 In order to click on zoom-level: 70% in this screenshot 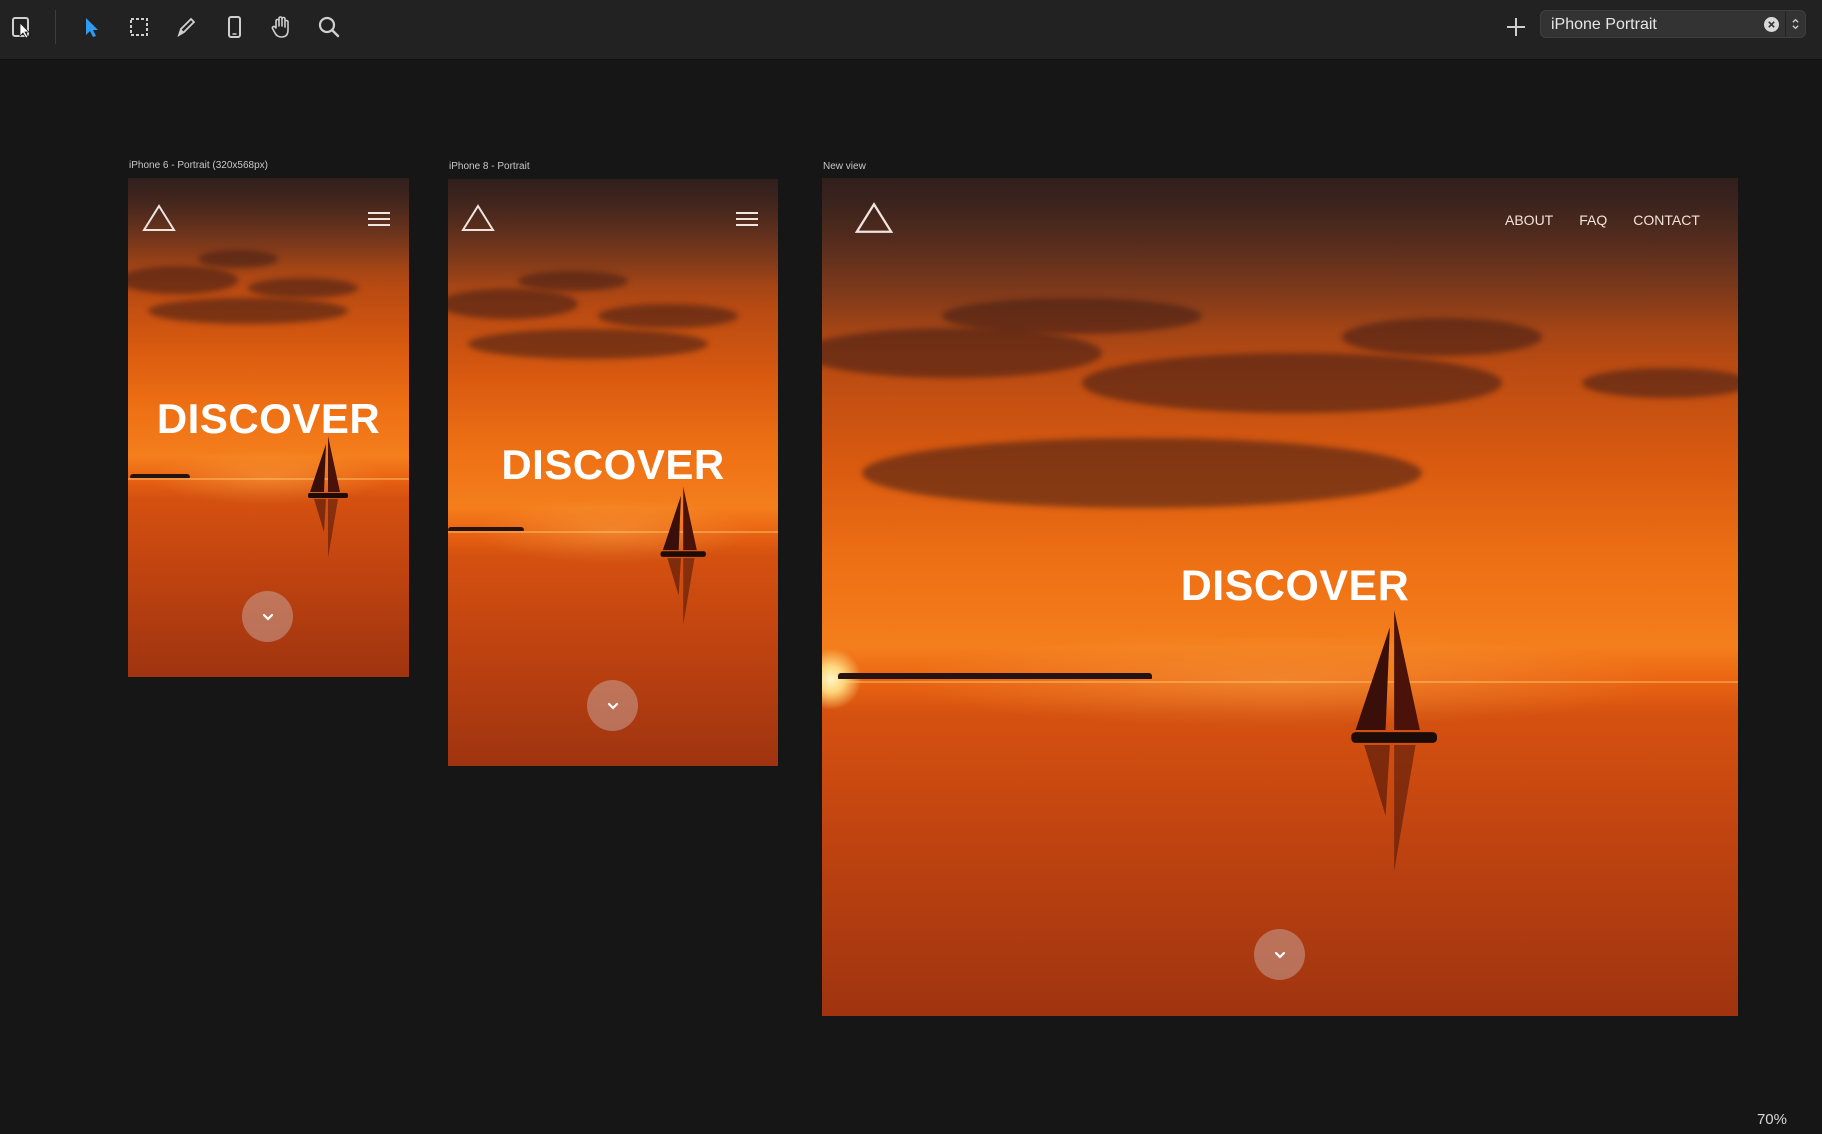, I will do `click(1772, 1119)`.